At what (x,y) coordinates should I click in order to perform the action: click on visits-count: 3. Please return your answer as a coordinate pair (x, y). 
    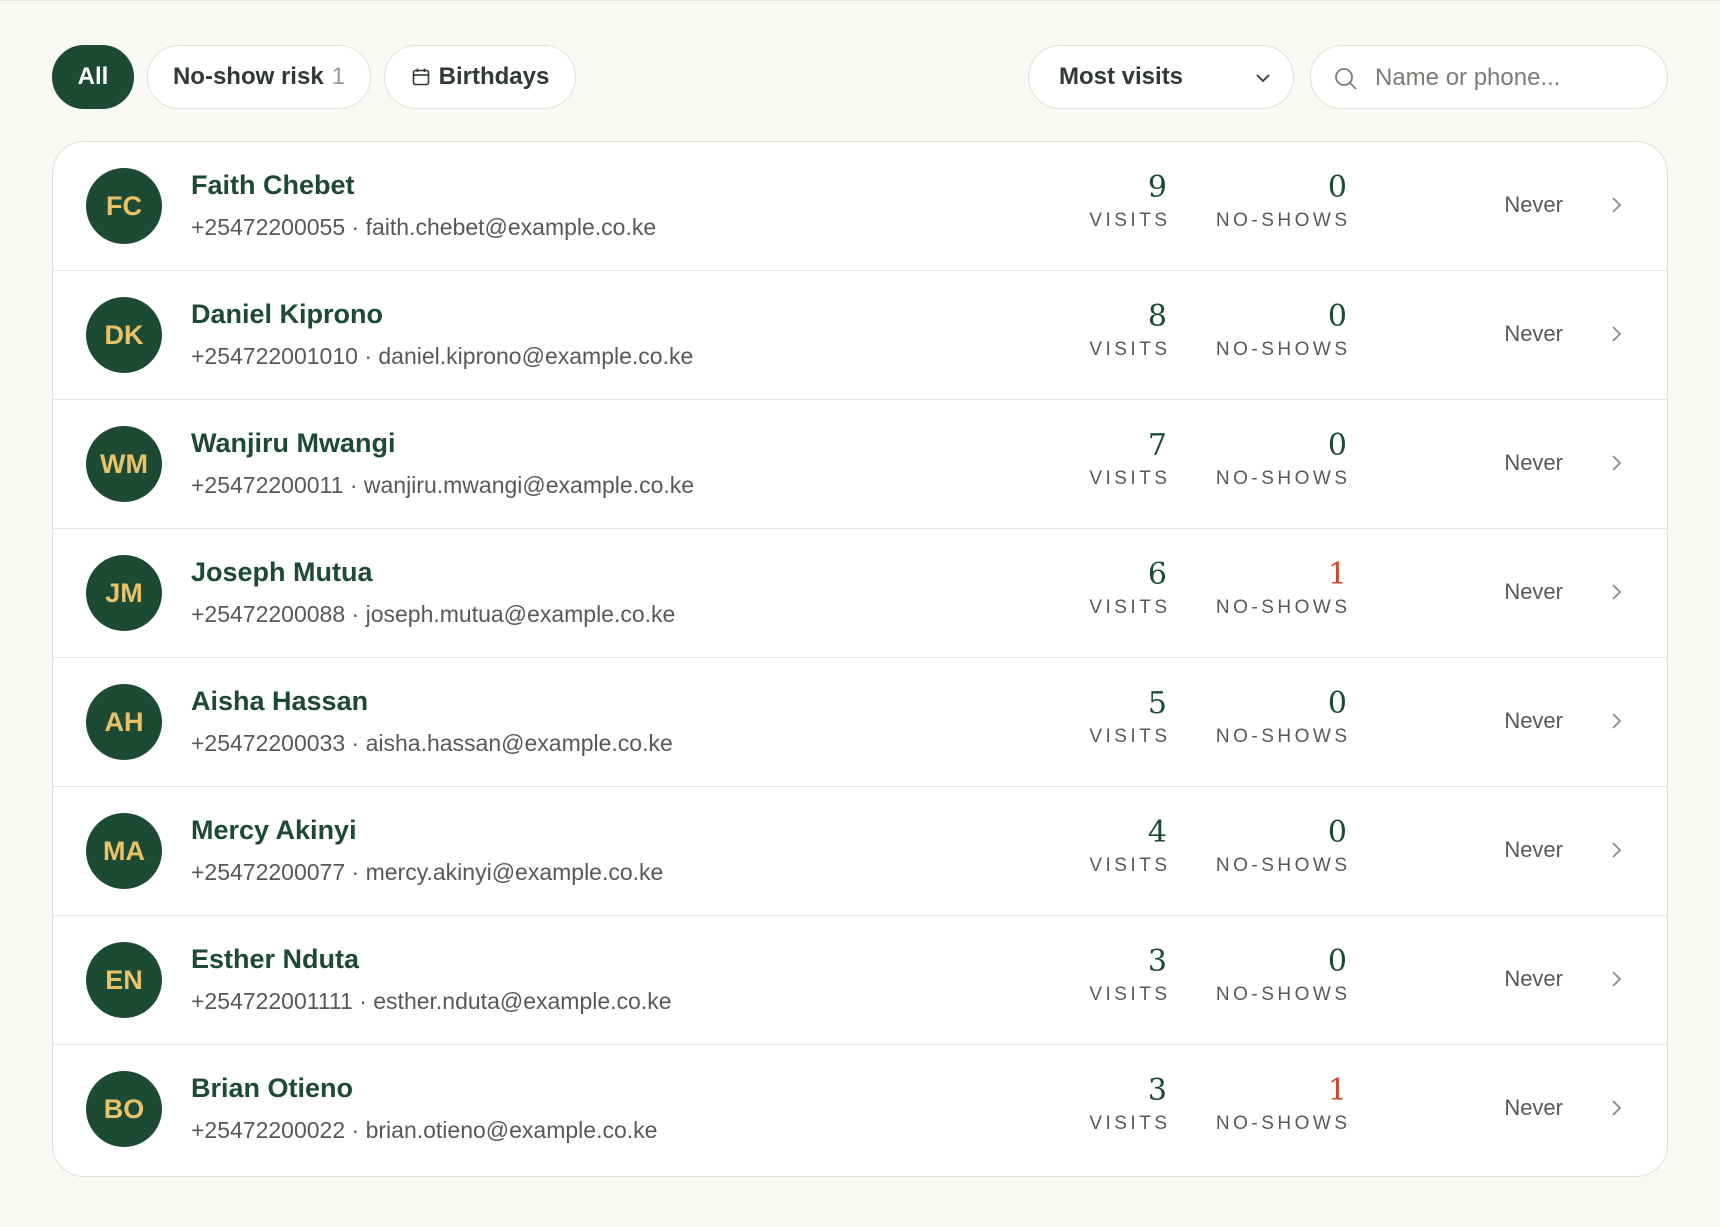
    Looking at the image, I should click on (1157, 961).